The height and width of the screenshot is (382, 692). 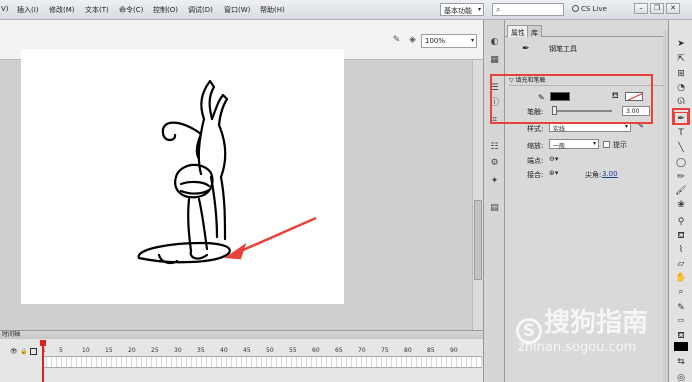 What do you see at coordinates (224, 350) in the screenshot?
I see `frame-number: 40` at bounding box center [224, 350].